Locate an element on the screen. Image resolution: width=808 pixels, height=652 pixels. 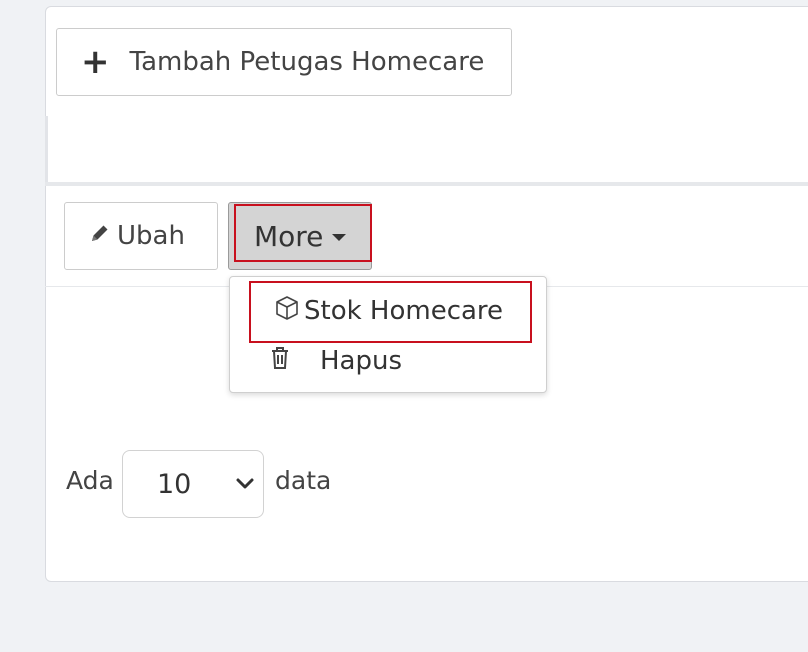
add-officer-label: Tambah Petugas Homecare is located at coordinates (307, 62).